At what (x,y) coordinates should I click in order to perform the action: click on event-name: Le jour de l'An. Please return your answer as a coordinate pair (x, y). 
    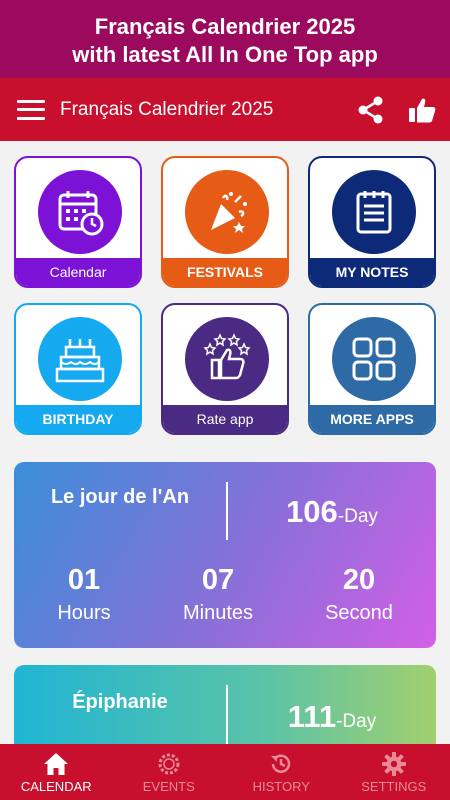
    Looking at the image, I should click on (120, 497).